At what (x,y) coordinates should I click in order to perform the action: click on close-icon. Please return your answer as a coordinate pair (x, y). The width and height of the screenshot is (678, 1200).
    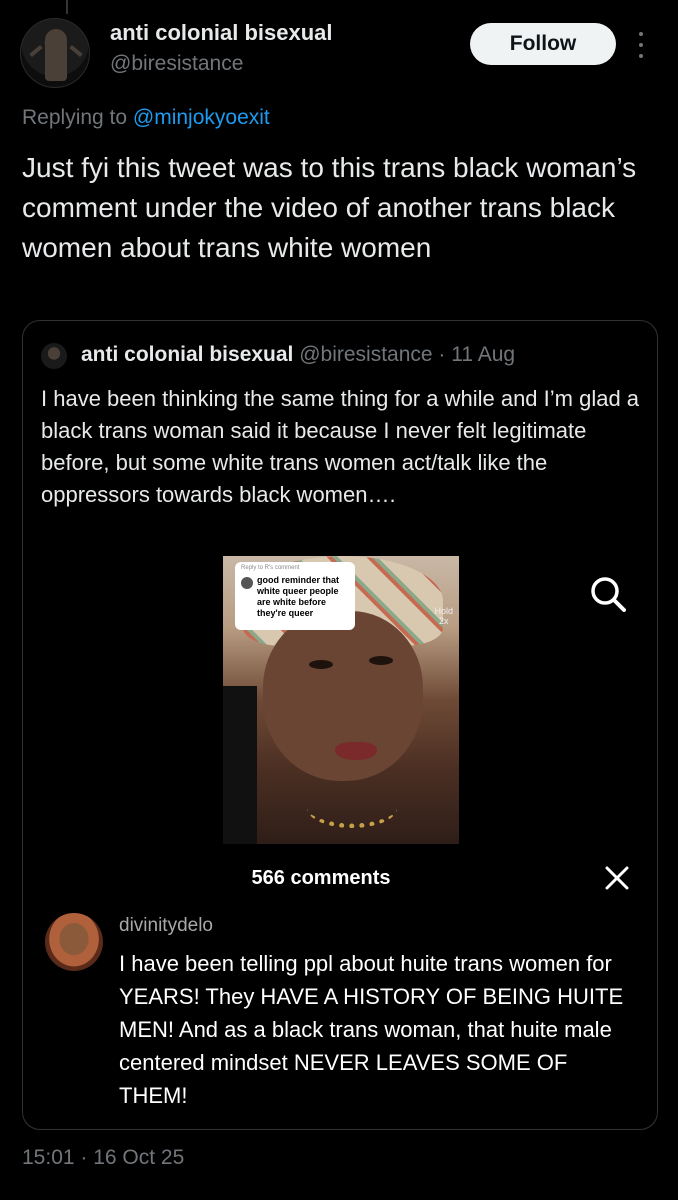
    Looking at the image, I should click on (617, 878).